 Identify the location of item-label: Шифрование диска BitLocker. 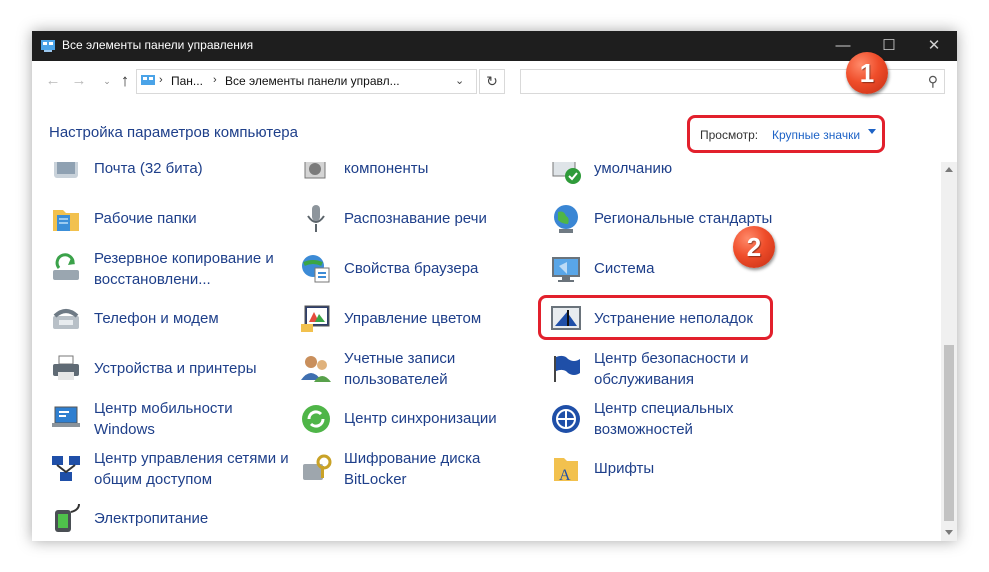
(412, 469).